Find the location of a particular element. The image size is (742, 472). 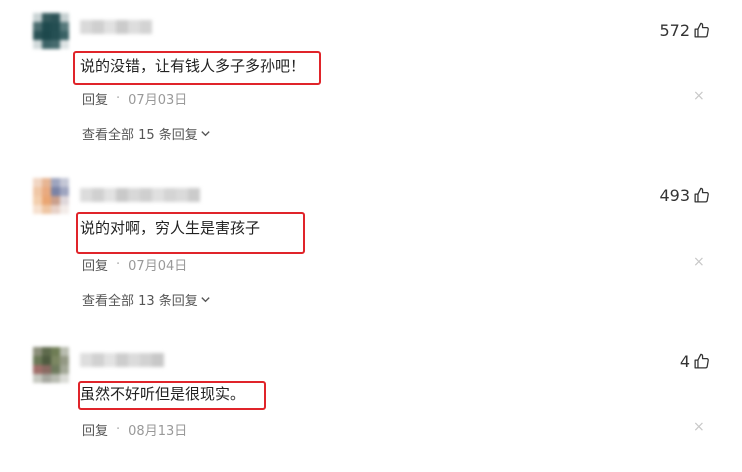

like-button: 493 is located at coordinates (684, 195).